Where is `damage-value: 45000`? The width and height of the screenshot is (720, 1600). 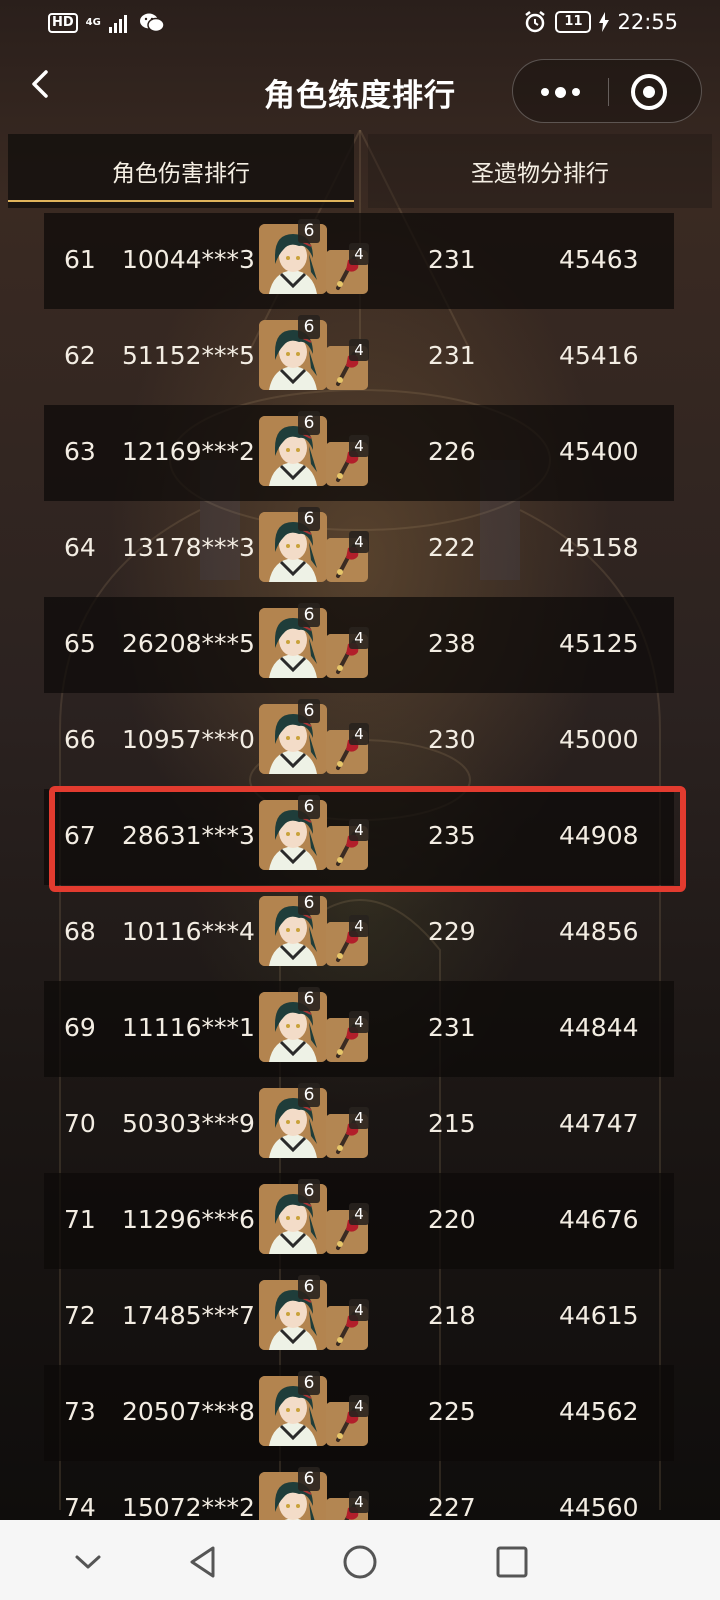
damage-value: 45000 is located at coordinates (599, 739).